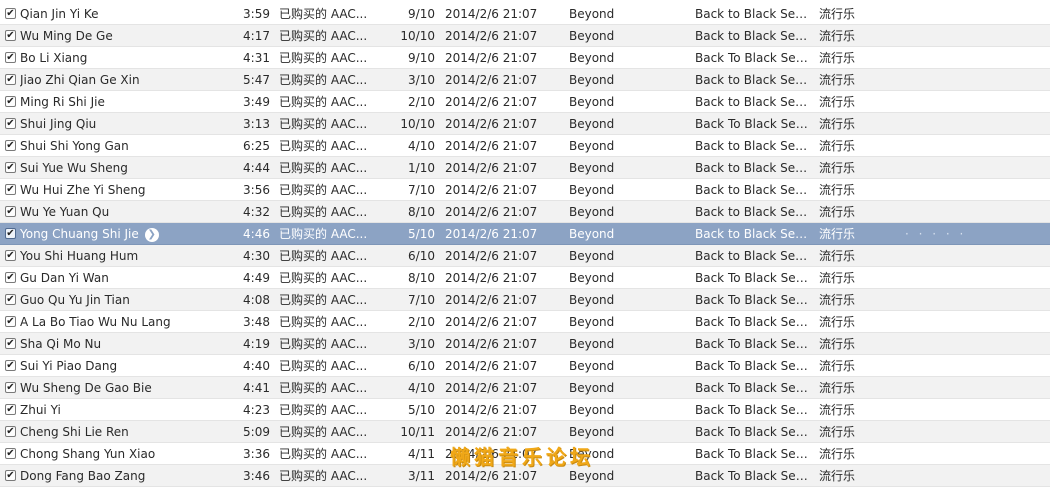 The width and height of the screenshot is (1050, 487). What do you see at coordinates (250, 168) in the screenshot?
I see `track-time: 4:44` at bounding box center [250, 168].